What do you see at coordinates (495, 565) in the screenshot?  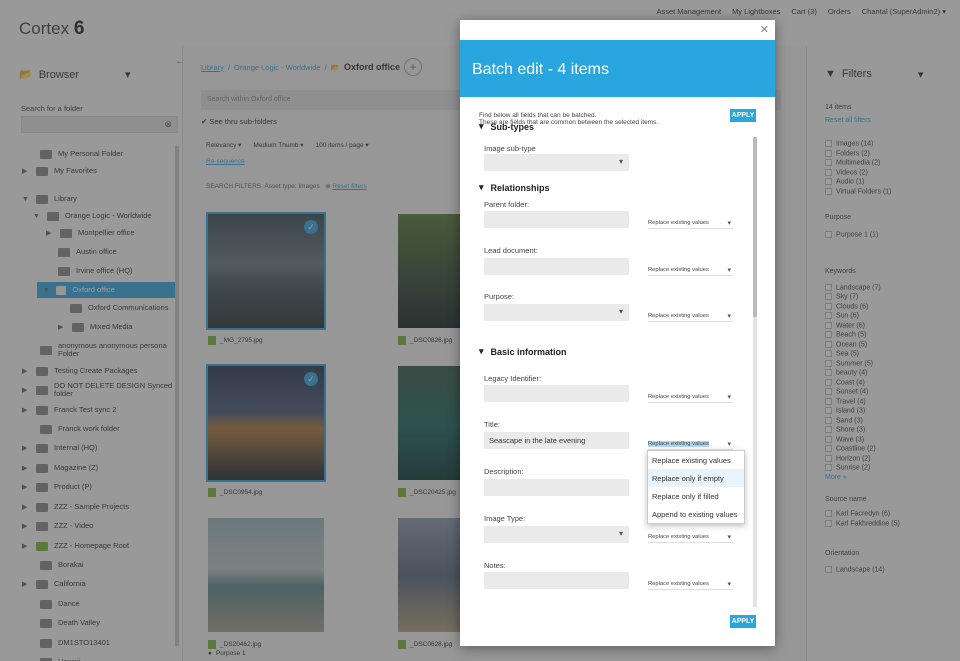 I see `notes-label: Notes:` at bounding box center [495, 565].